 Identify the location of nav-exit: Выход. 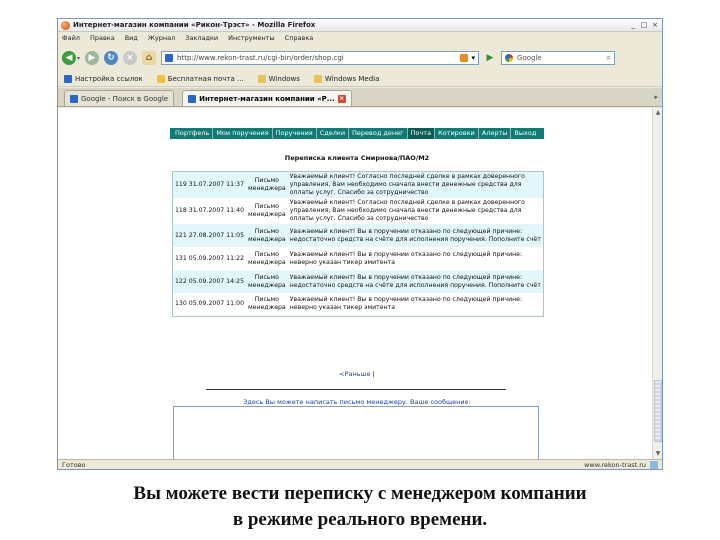
(525, 133).